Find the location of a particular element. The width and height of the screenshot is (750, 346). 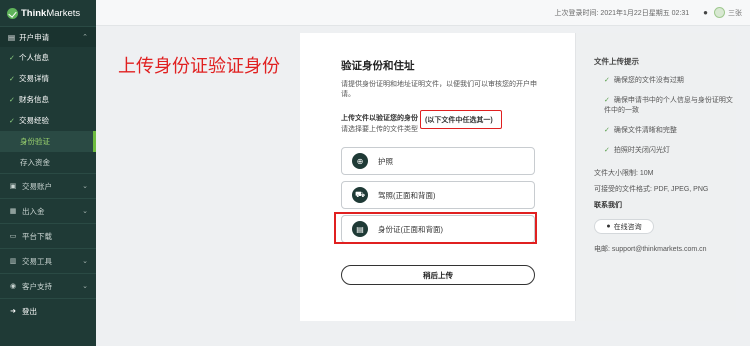

option-label: 护照 is located at coordinates (385, 161).